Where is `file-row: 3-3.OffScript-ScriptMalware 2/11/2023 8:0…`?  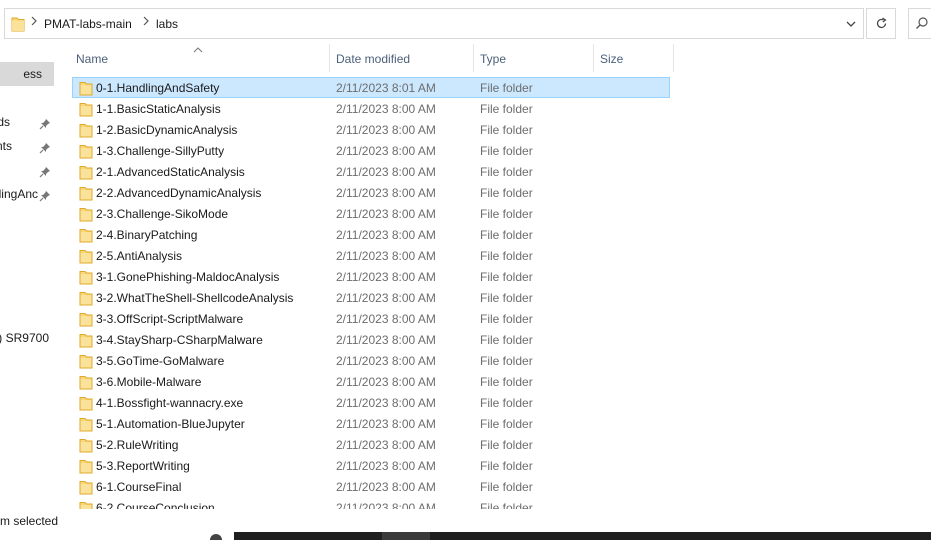
file-row: 3-3.OffScript-ScriptMalware 2/11/2023 8:0… is located at coordinates (371, 318).